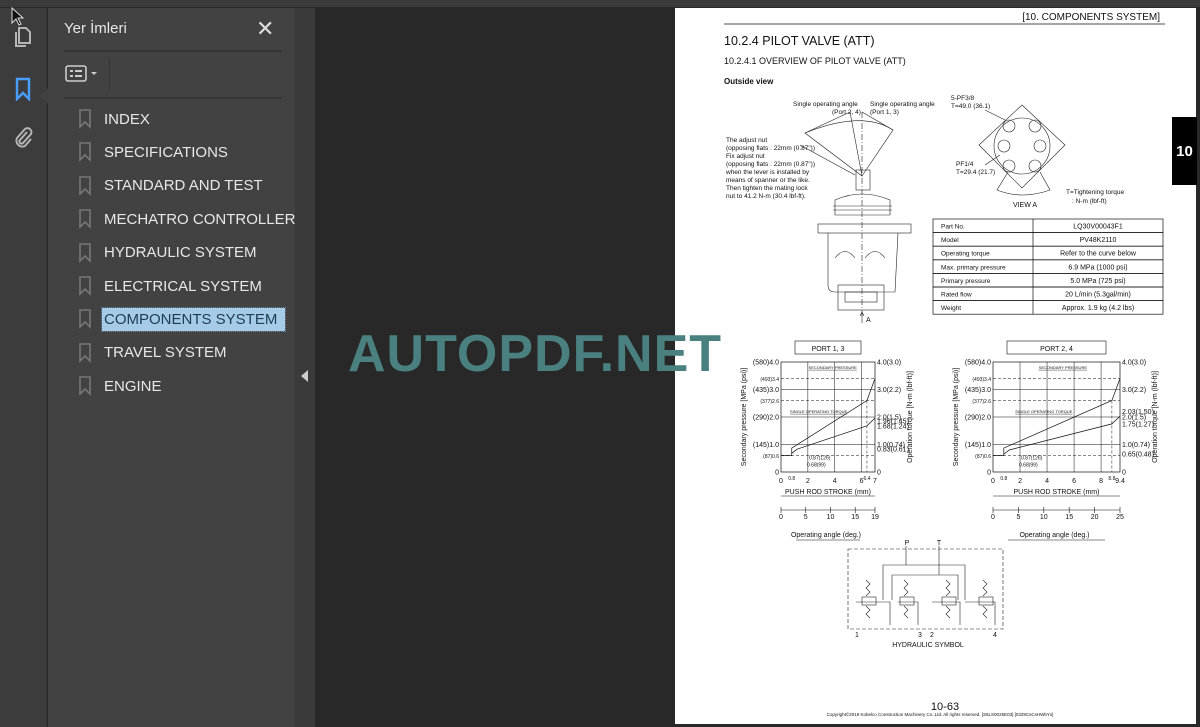 Image resolution: width=1200 pixels, height=727 pixels. Describe the element at coordinates (835, 481) in the screenshot. I see `x-tick-label: 4` at that location.